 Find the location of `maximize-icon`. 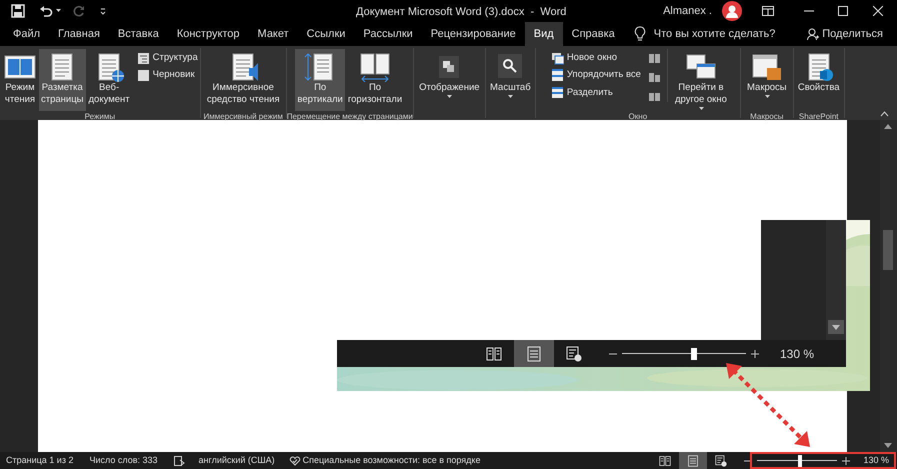

maximize-icon is located at coordinates (843, 11).